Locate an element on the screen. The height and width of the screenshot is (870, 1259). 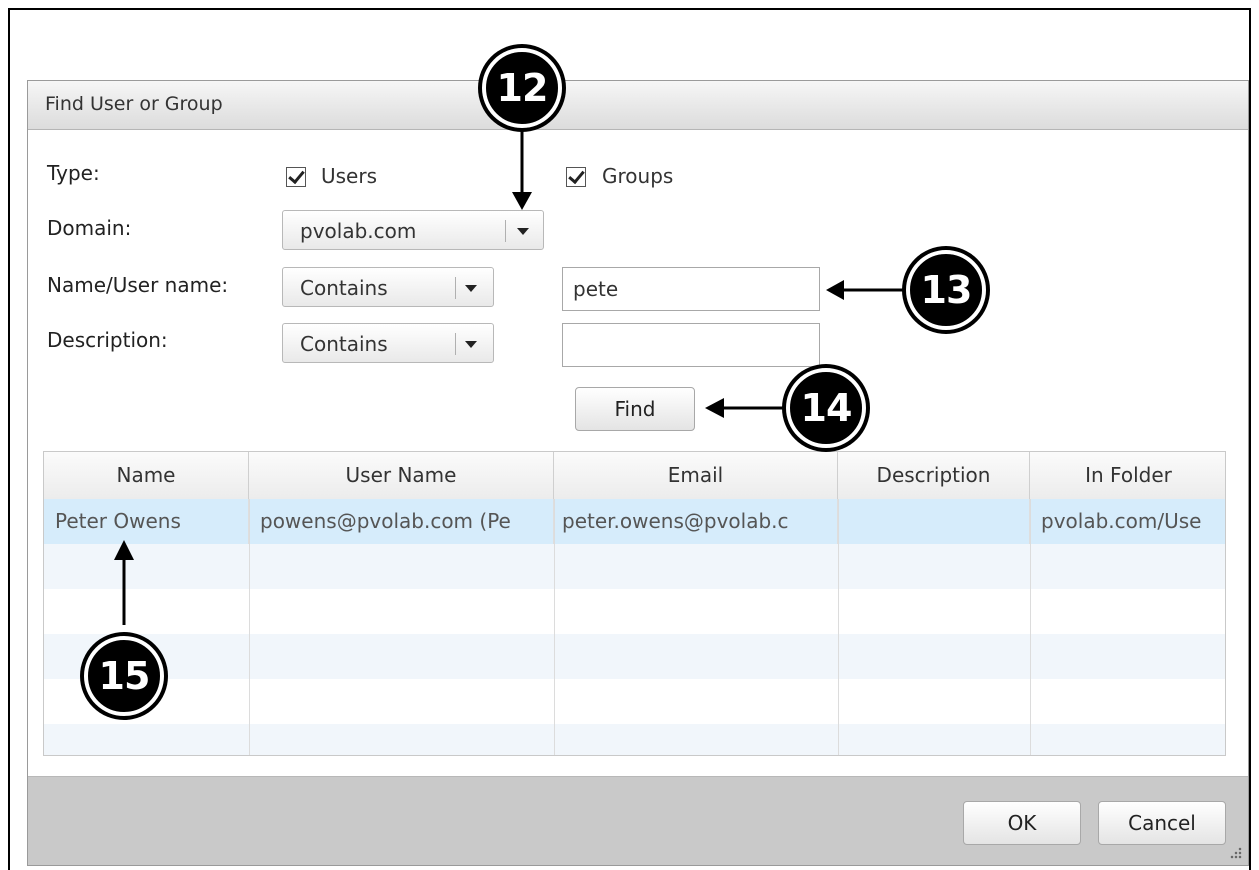
callout-14: 14 is located at coordinates (826, 408).